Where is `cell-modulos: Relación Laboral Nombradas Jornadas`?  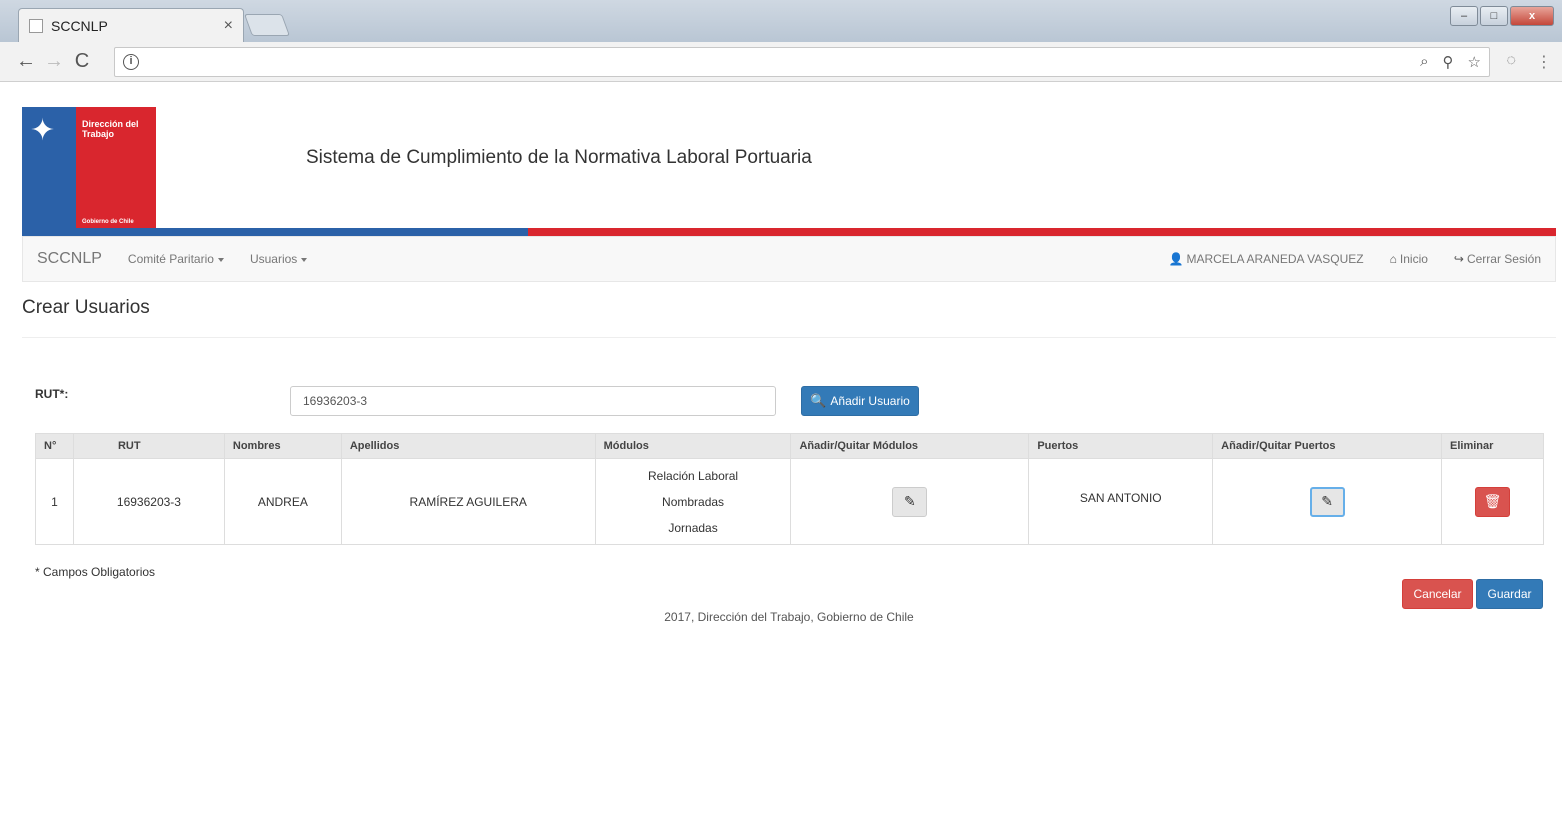
cell-modulos: Relación Laboral Nombradas Jornadas is located at coordinates (693, 501).